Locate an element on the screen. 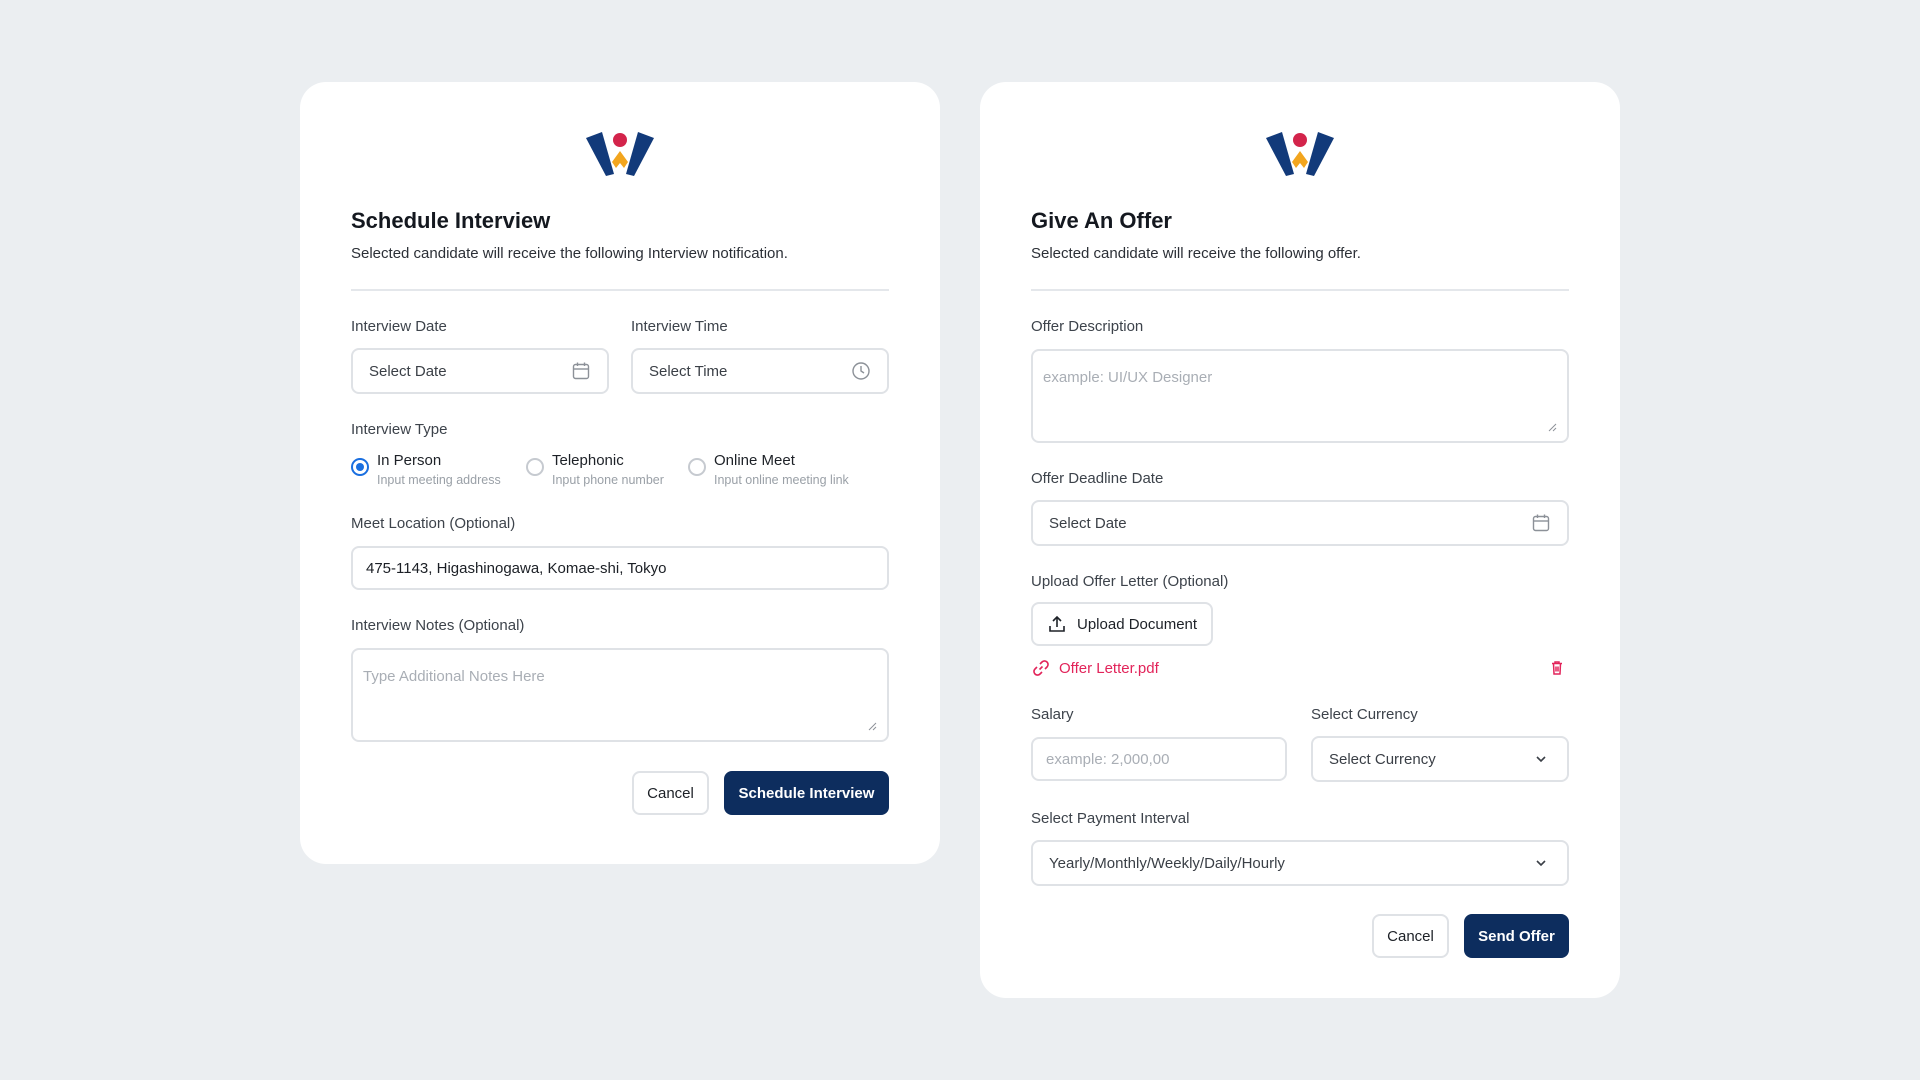 The image size is (1920, 1080). radio-online-meet: Online Meet Input online meeting link is located at coordinates (768, 469).